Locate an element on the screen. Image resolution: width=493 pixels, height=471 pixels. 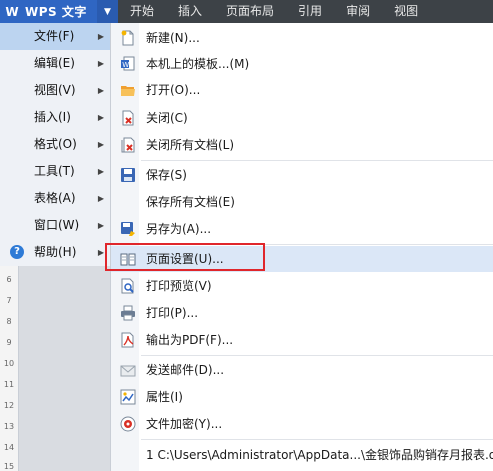
encrypt-icon is located at coordinates (128, 424).